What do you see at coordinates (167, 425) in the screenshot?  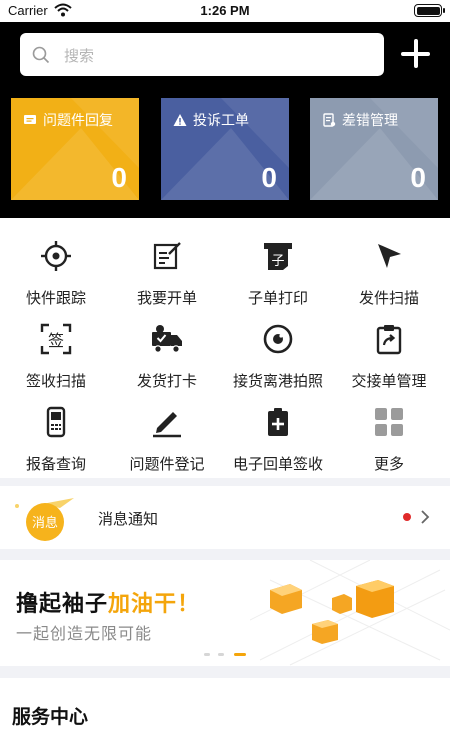 I see `pen-icon` at bounding box center [167, 425].